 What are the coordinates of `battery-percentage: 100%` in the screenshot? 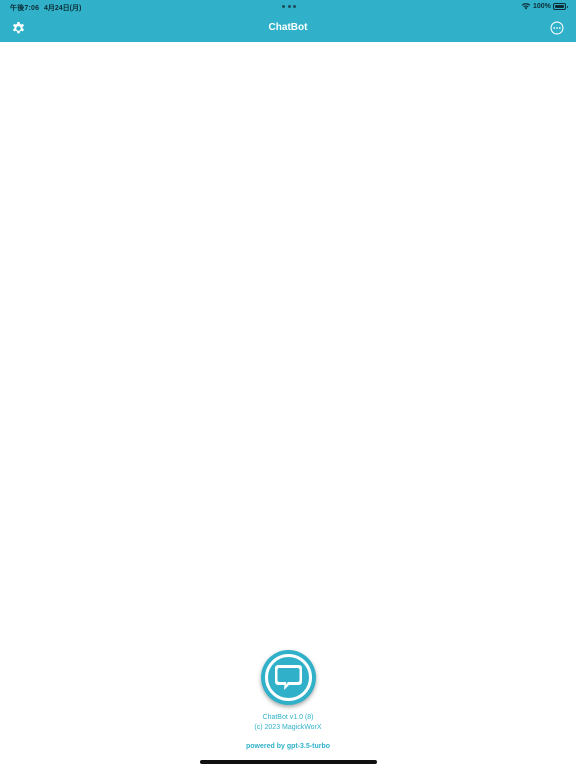 It's located at (542, 6).